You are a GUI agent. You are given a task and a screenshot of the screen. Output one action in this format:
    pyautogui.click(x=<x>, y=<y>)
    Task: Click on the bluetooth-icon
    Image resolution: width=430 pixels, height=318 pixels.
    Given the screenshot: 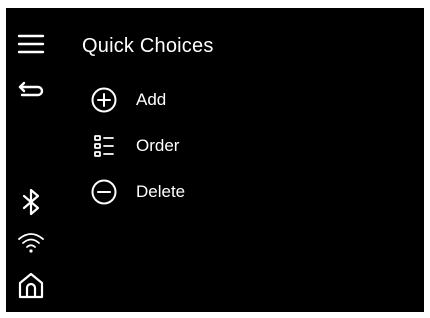 What is the action you would take?
    pyautogui.click(x=31, y=202)
    